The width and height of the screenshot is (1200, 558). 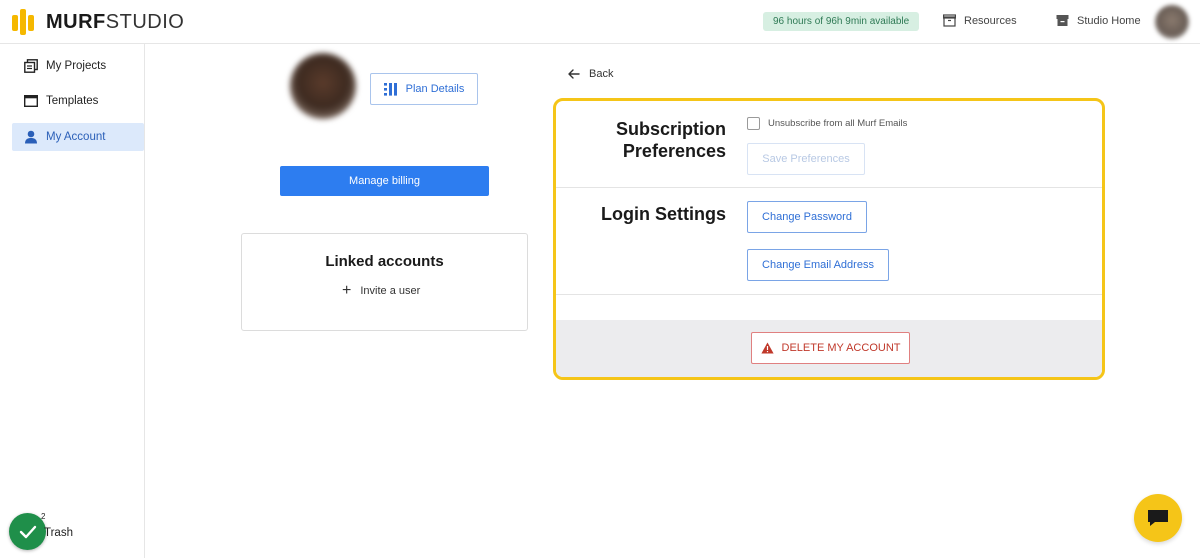 What do you see at coordinates (384, 282) in the screenshot?
I see `linked-accounts-card: Linked accounts + Invite a user` at bounding box center [384, 282].